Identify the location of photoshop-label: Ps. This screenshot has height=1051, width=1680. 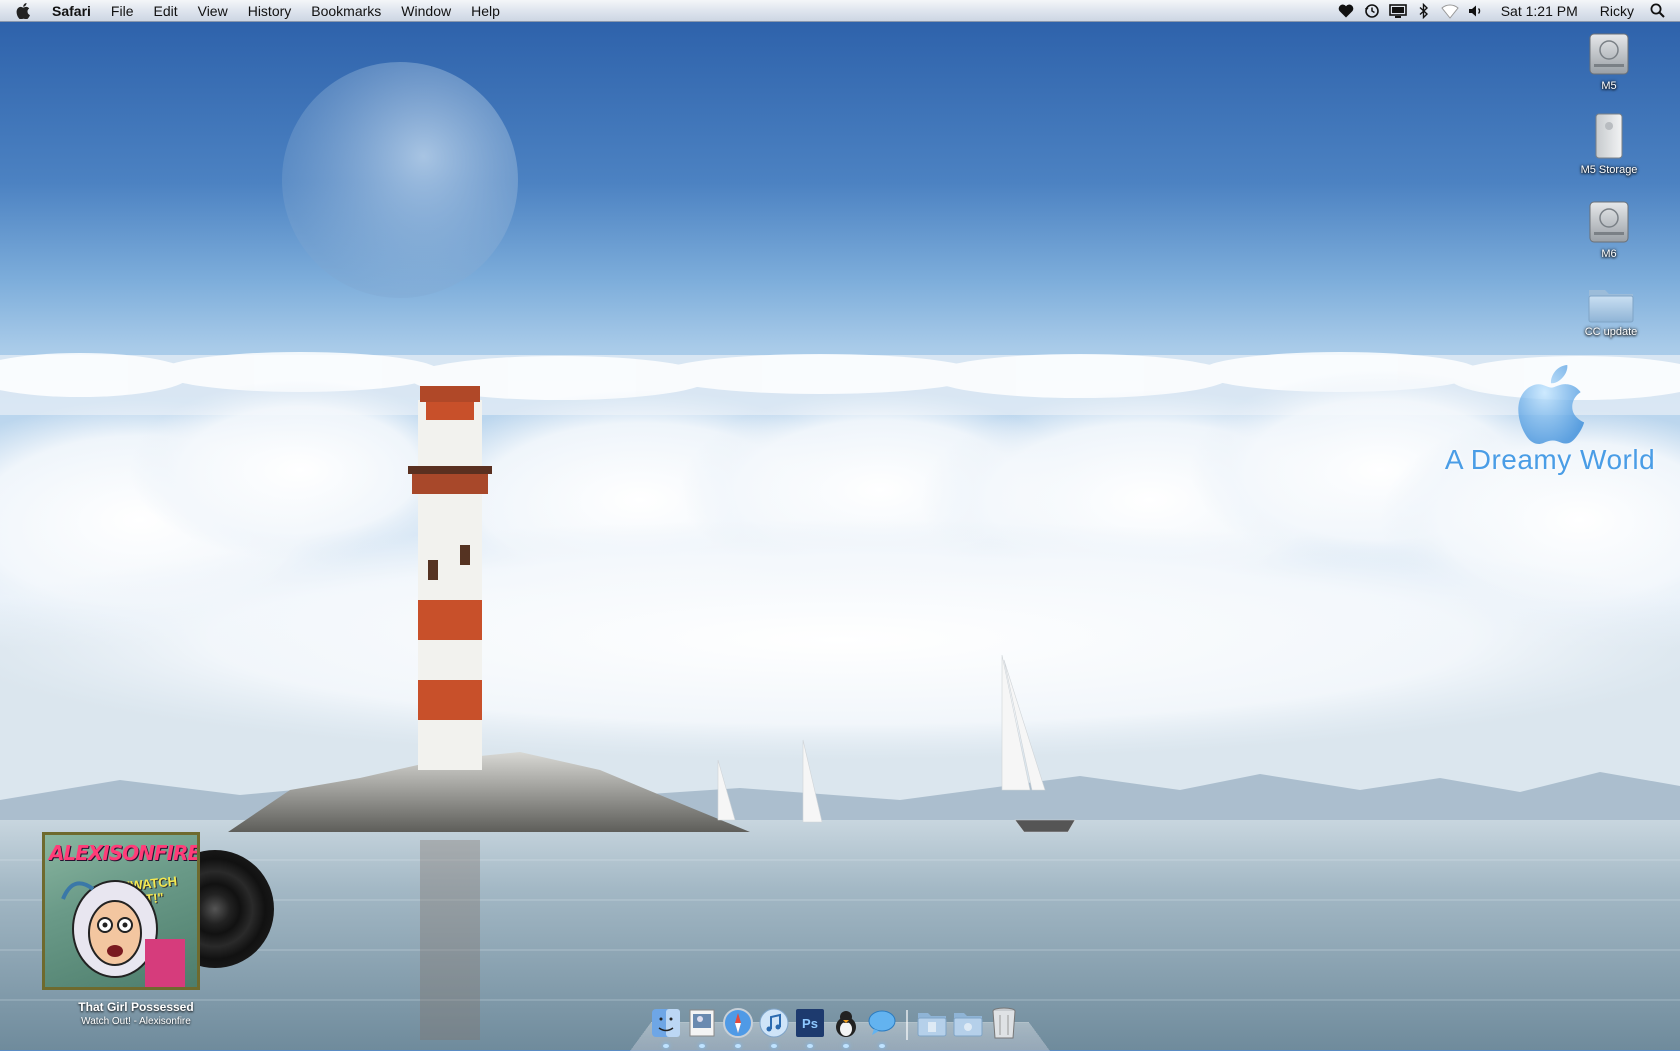
(810, 1023).